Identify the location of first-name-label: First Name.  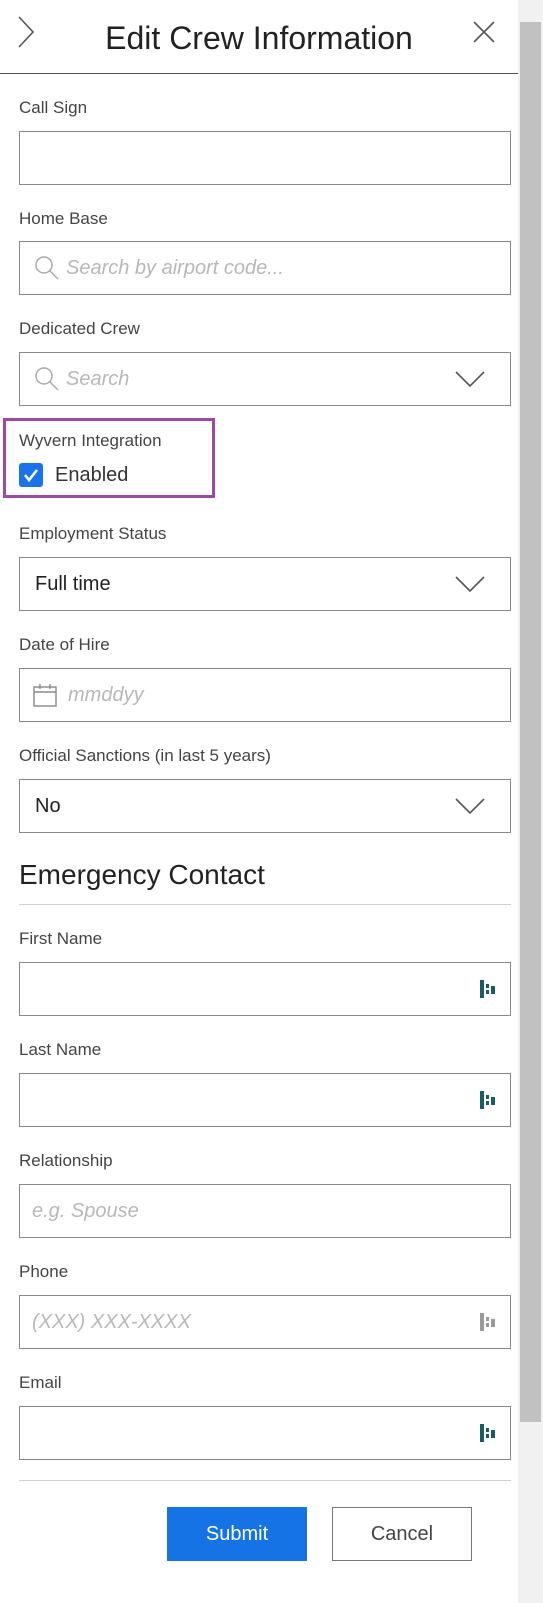
(61, 938).